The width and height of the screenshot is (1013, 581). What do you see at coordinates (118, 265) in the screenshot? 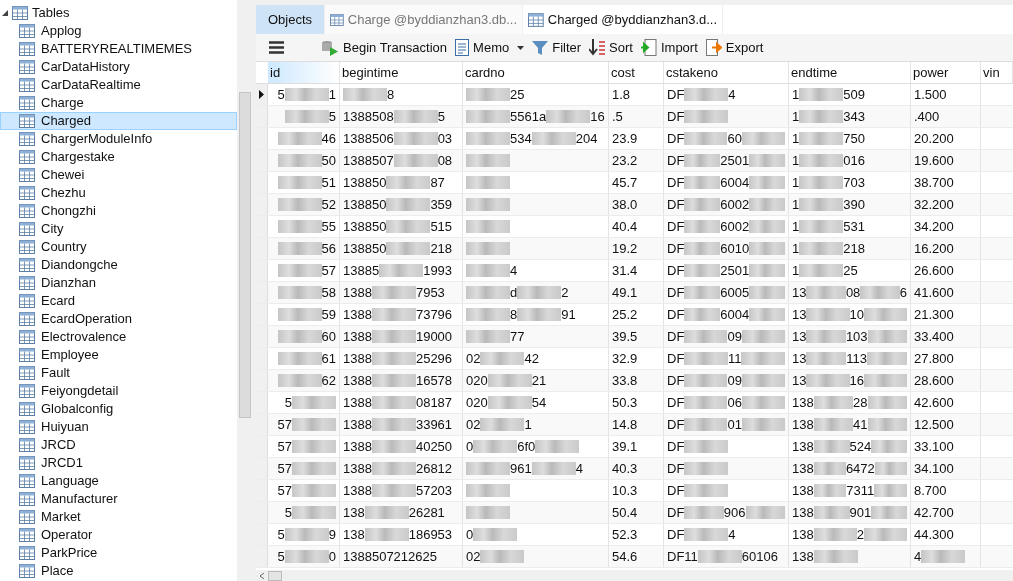
I see `table-item: Diandongche` at bounding box center [118, 265].